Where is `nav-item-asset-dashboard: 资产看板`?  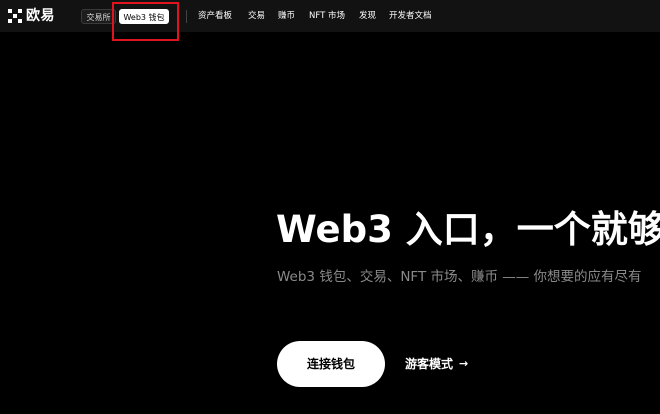
nav-item-asset-dashboard: 资产看板 is located at coordinates (215, 16).